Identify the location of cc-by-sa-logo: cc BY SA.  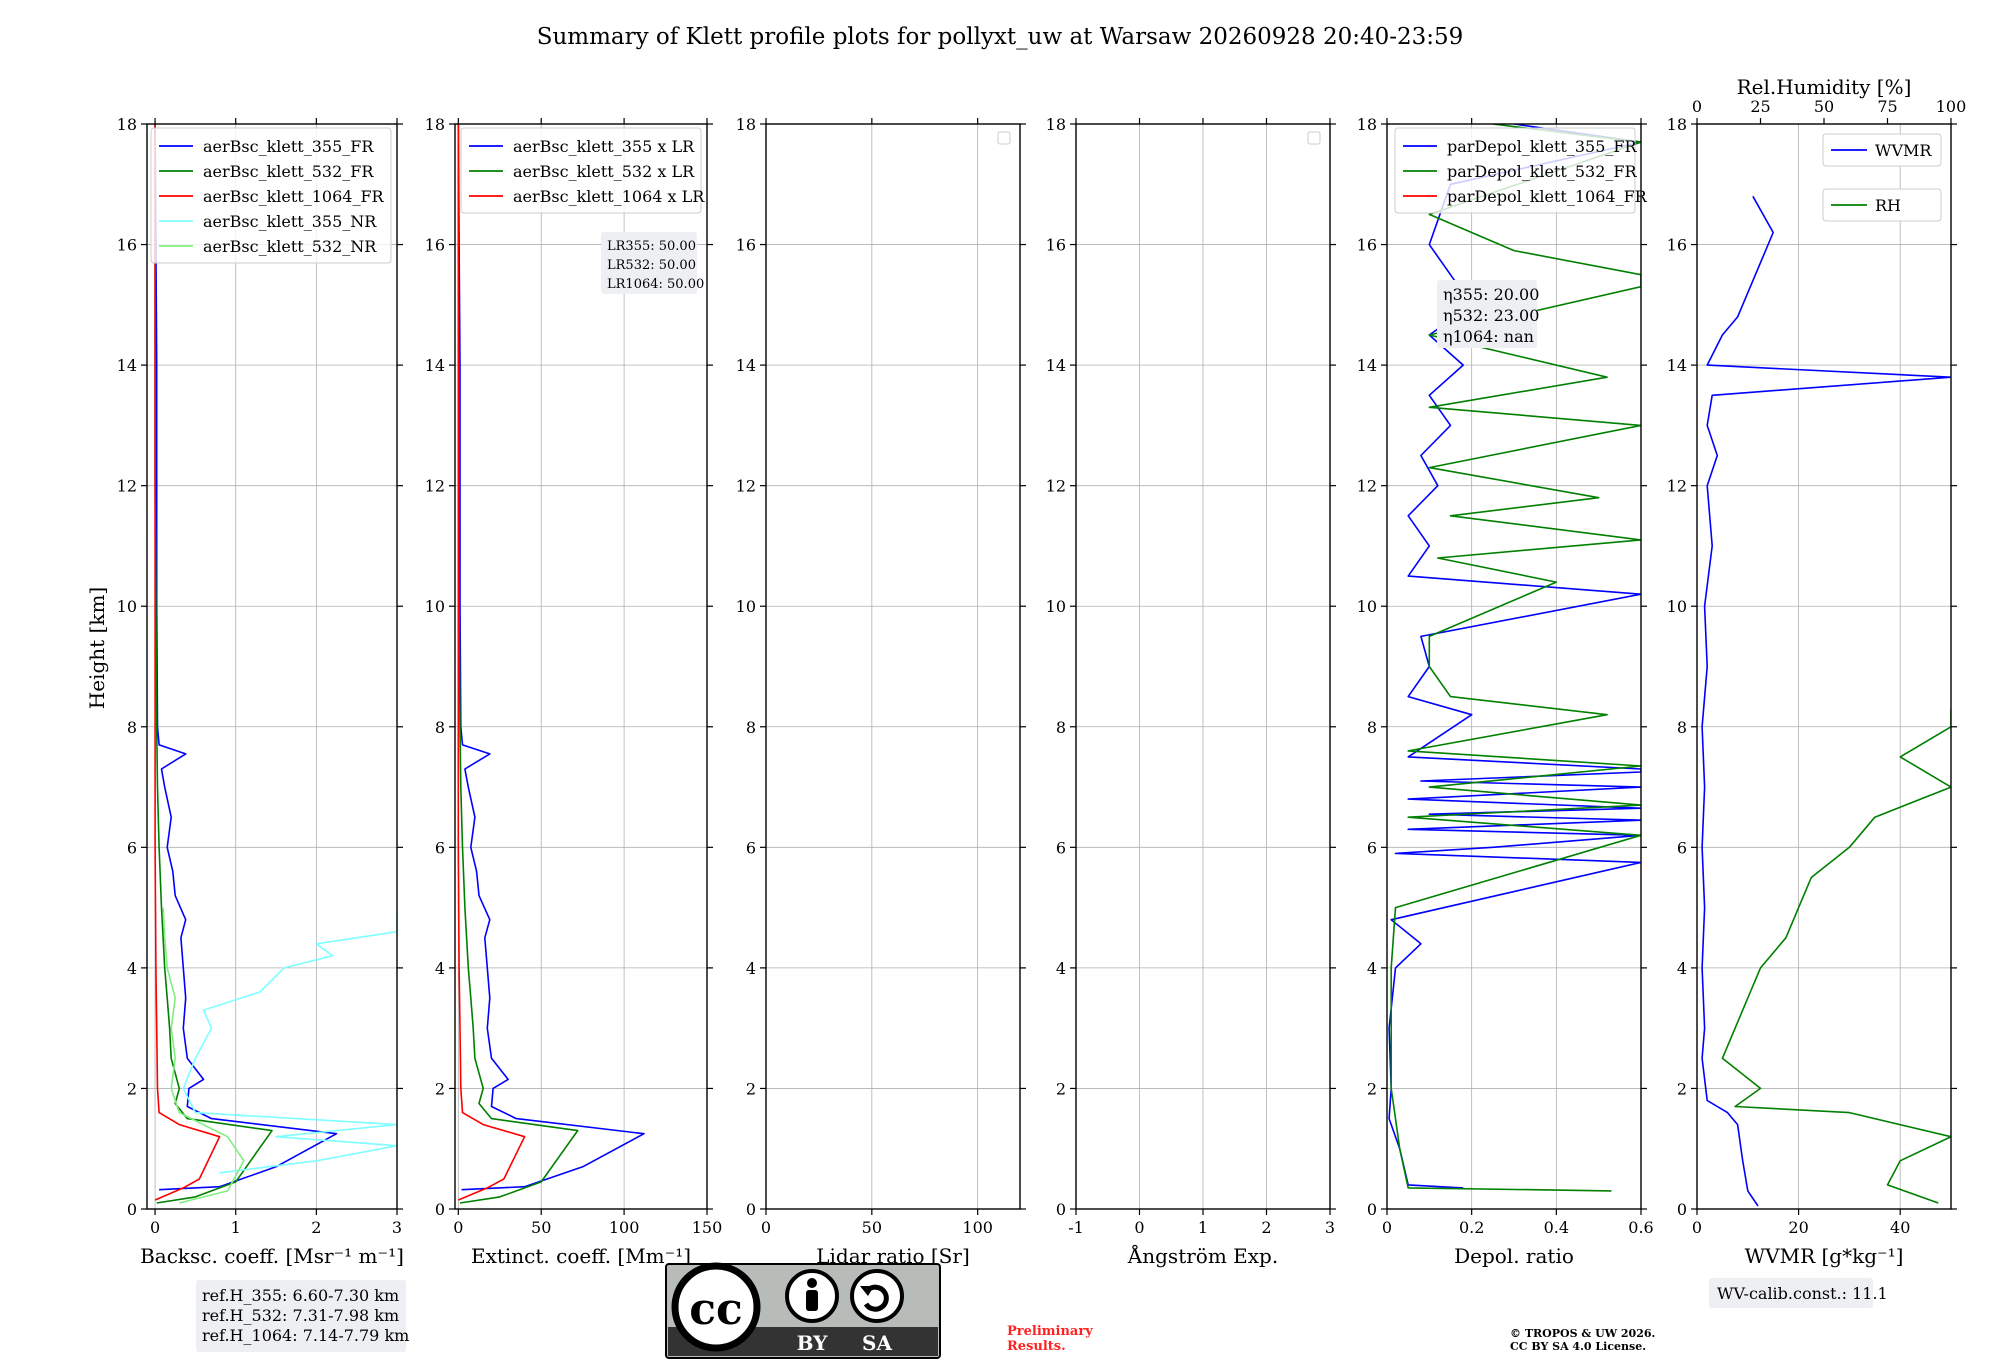
(803, 1310).